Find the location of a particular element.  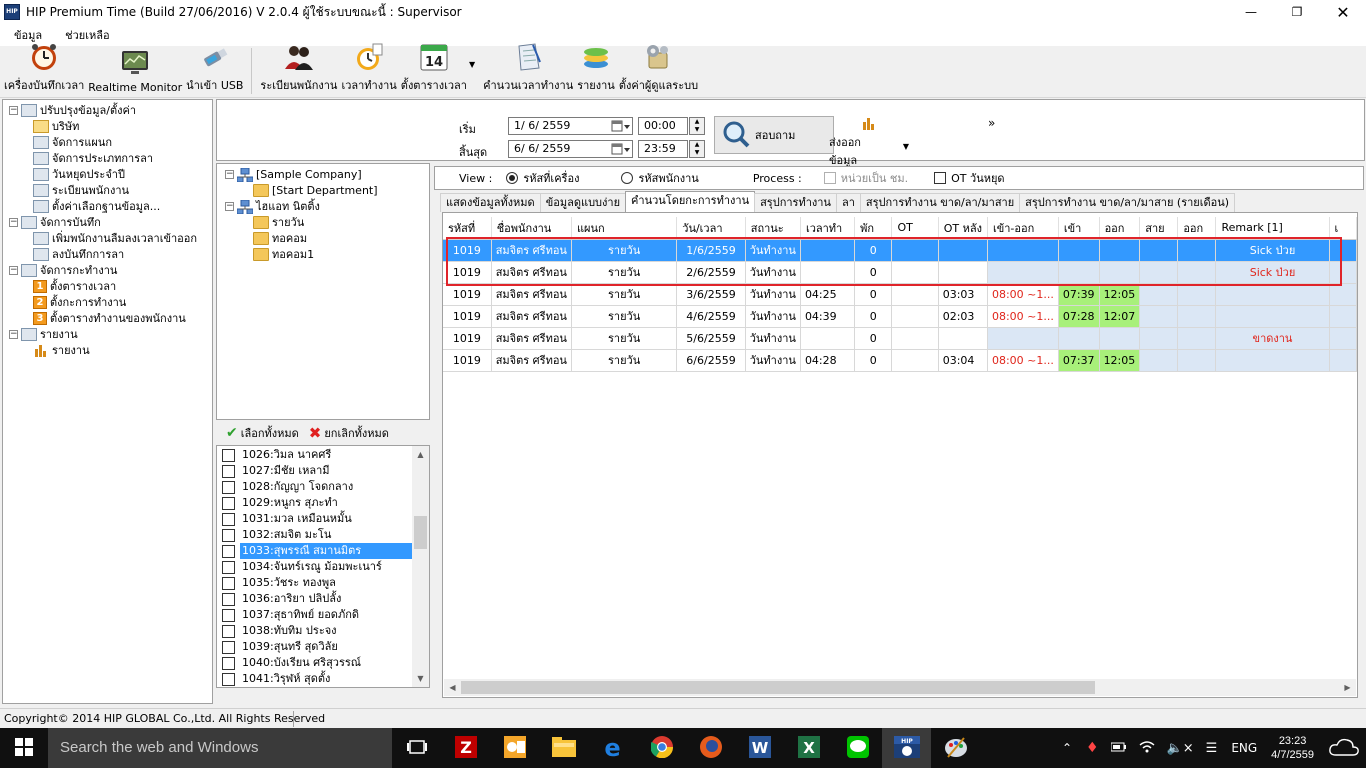

start-time-spinner: ▲ ▼ is located at coordinates (697, 126).